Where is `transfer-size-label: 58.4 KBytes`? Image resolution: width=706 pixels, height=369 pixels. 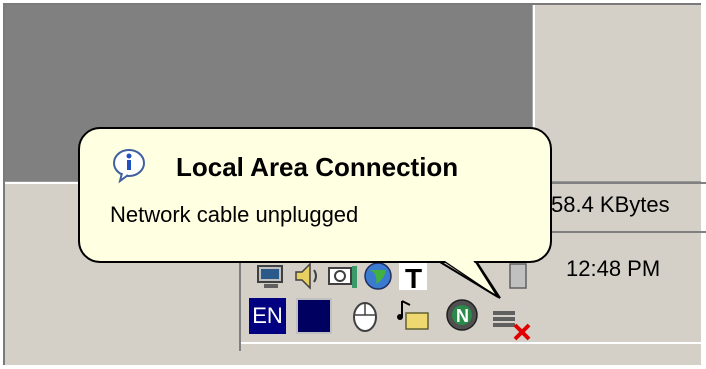
transfer-size-label: 58.4 KBytes is located at coordinates (610, 204).